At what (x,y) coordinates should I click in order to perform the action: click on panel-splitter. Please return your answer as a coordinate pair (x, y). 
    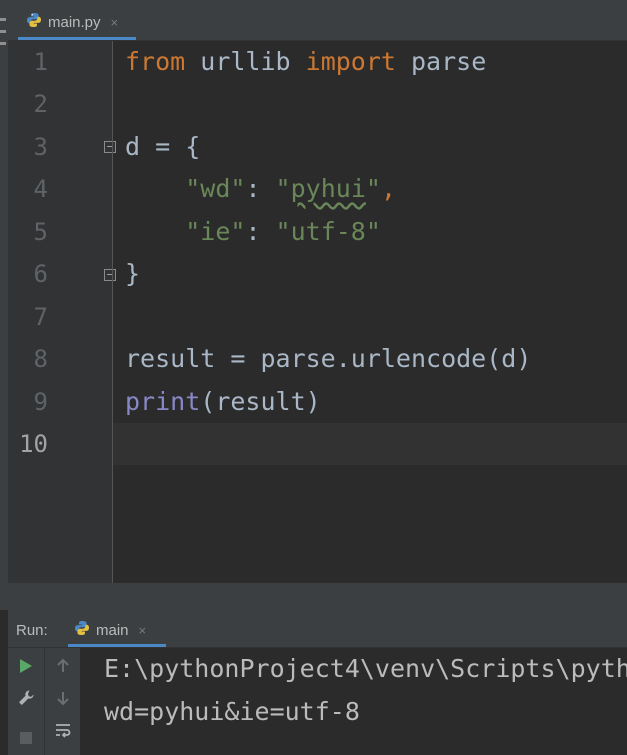
    Looking at the image, I should click on (317, 598).